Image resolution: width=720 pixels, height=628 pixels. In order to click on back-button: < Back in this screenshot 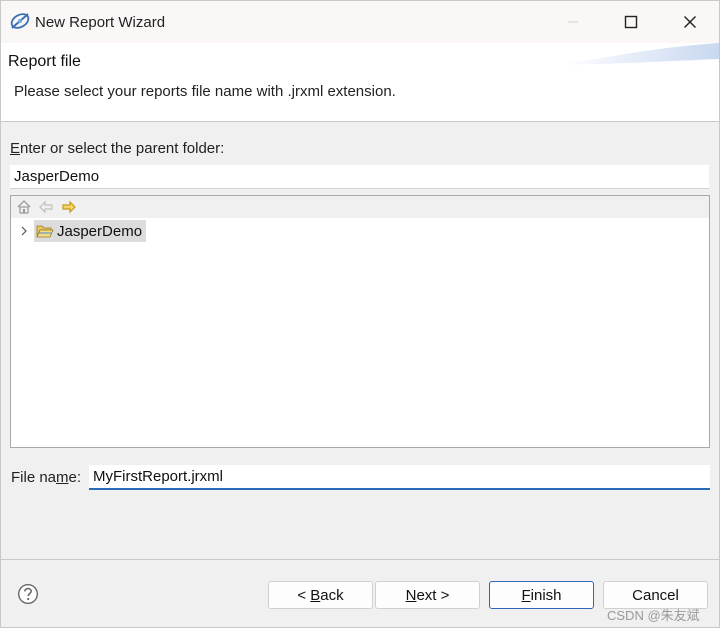, I will do `click(320, 595)`.